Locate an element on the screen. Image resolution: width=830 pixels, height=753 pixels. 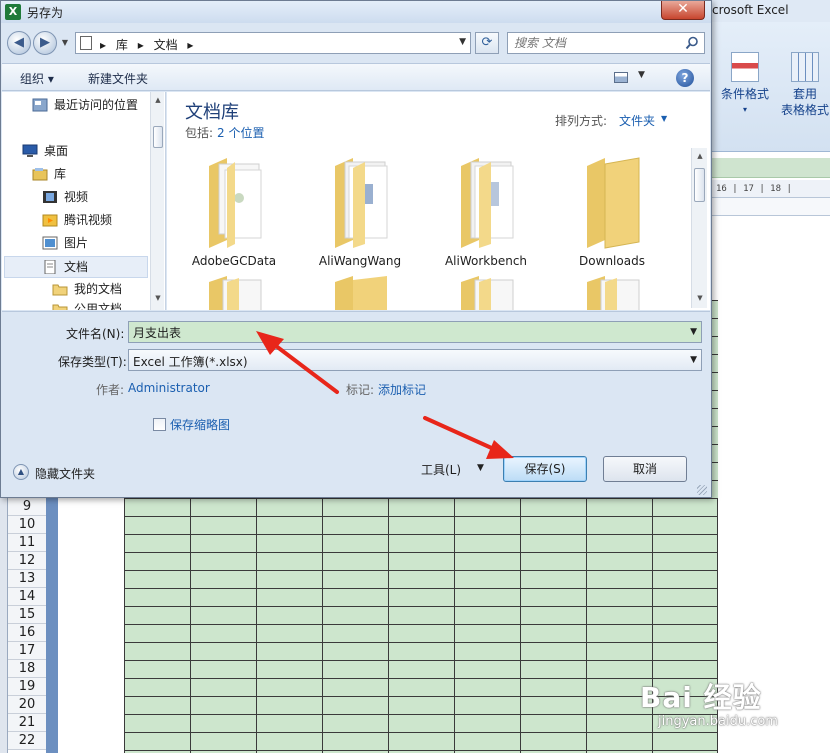
cancel-button: 取消 is located at coordinates (645, 469).